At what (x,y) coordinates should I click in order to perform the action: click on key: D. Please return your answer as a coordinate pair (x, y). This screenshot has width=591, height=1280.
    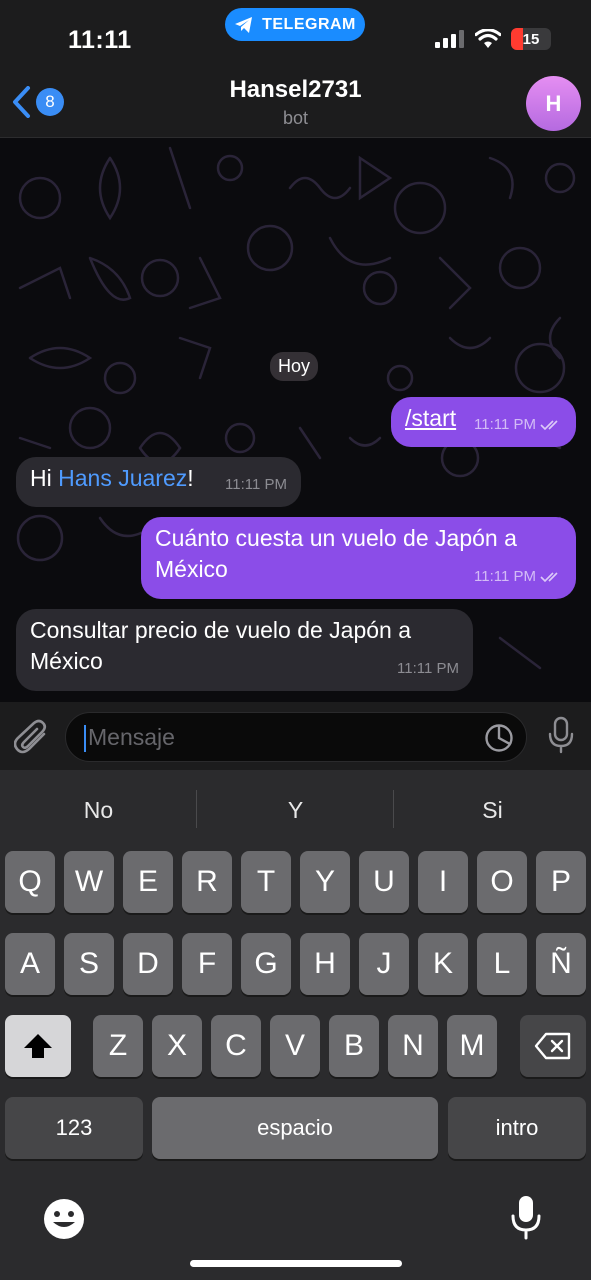
    Looking at the image, I should click on (148, 964).